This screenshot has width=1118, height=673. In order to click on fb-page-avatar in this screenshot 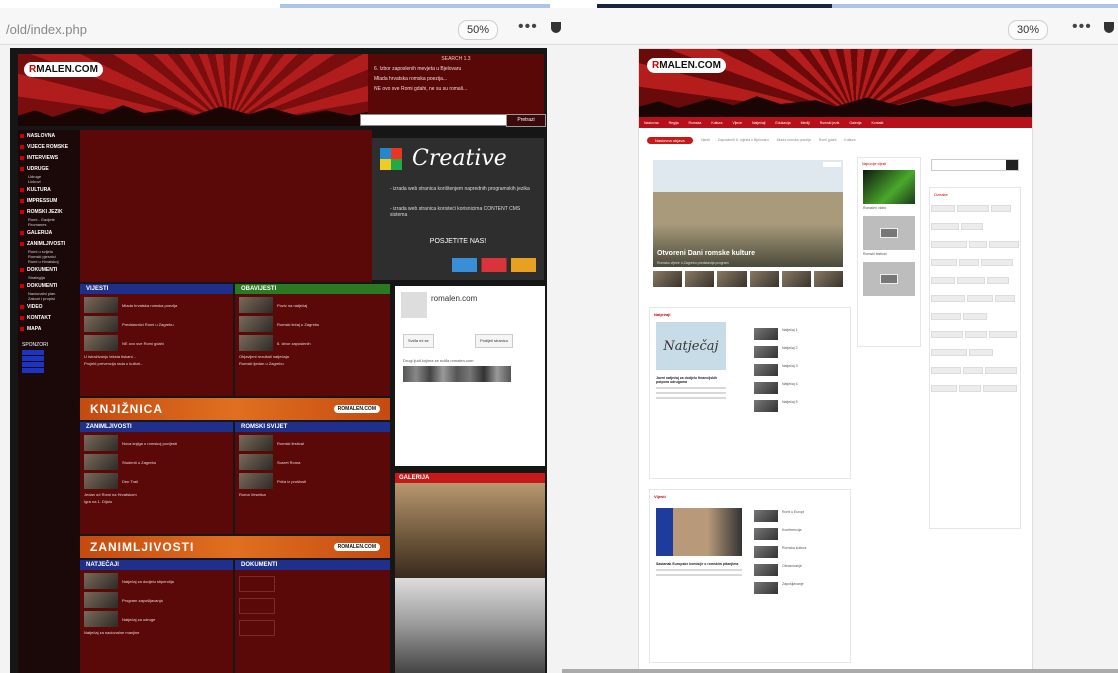, I will do `click(414, 305)`.